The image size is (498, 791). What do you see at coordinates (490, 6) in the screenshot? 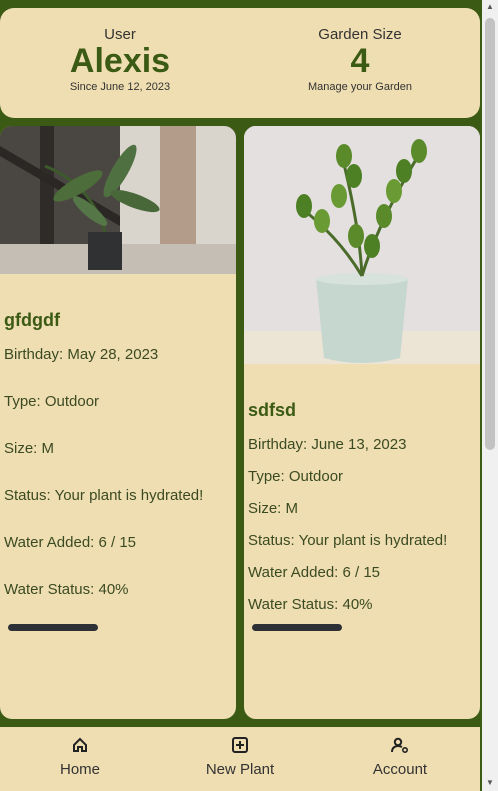
I see `scroll-up-arrow-icon: ▲` at bounding box center [490, 6].